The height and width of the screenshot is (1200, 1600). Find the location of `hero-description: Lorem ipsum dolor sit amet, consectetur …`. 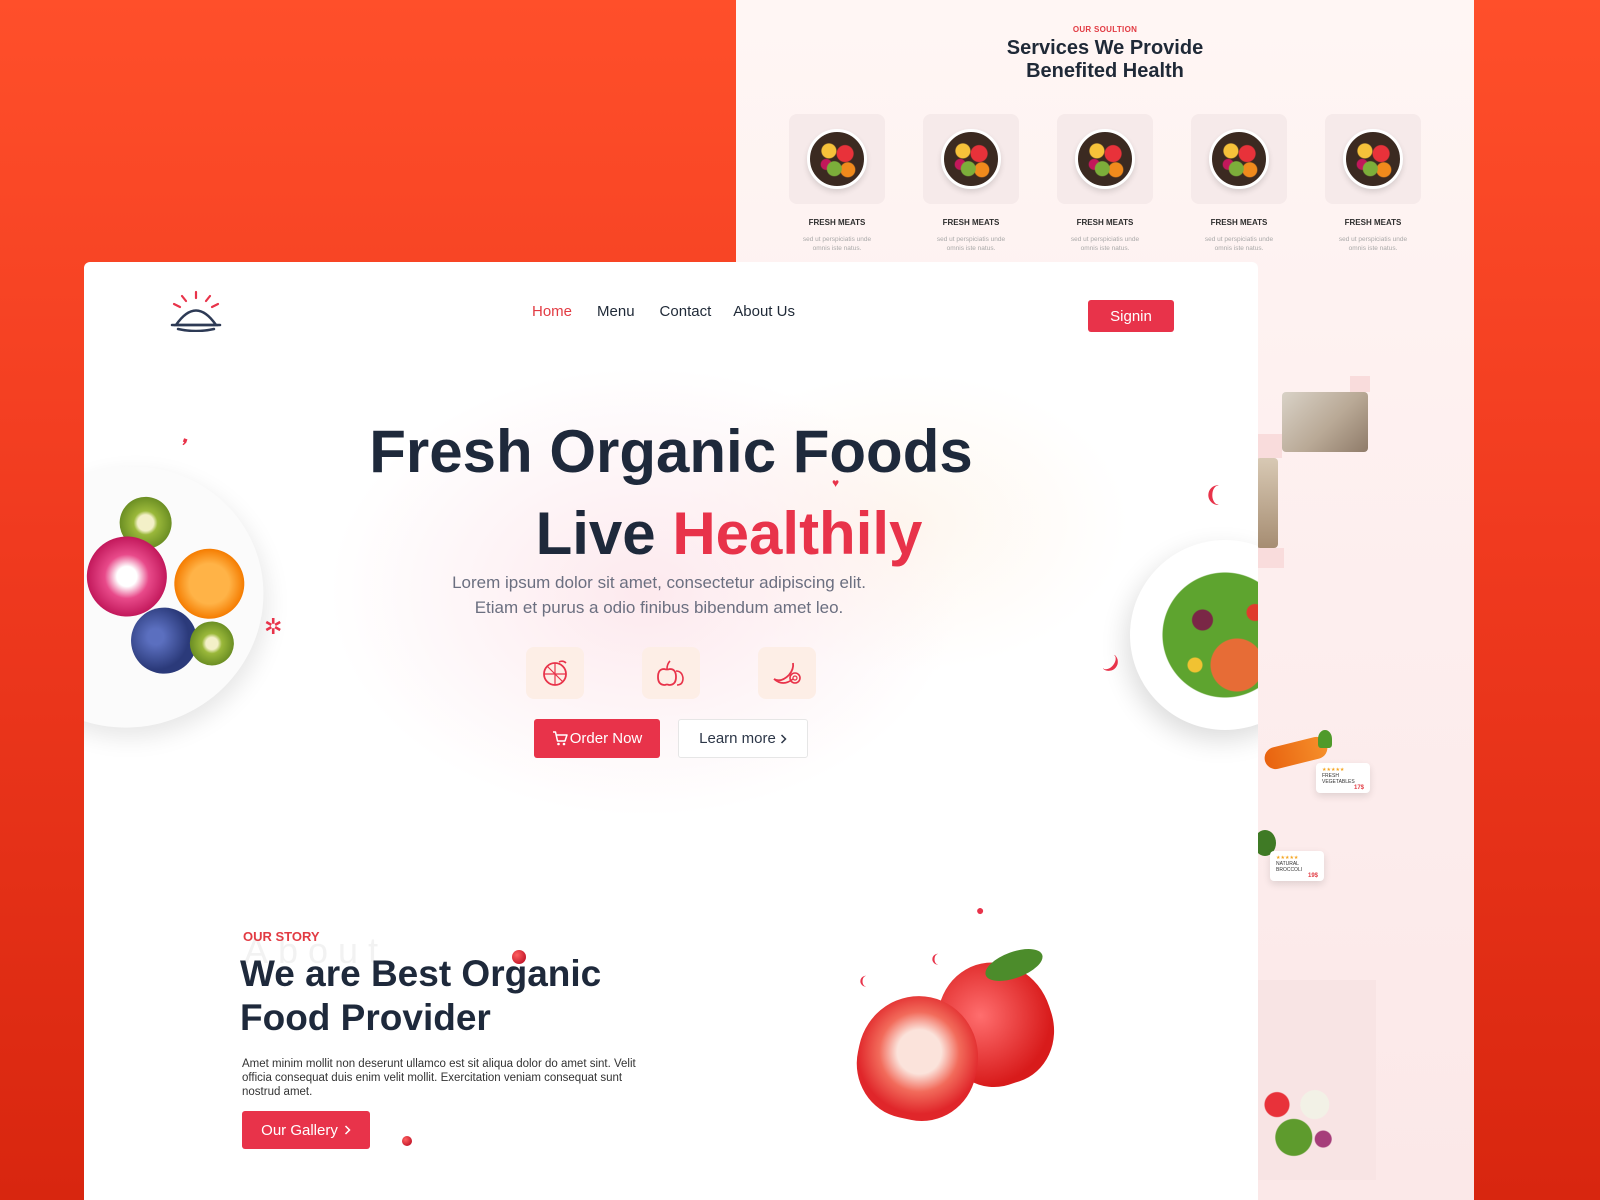

hero-description: Lorem ipsum dolor sit amet, consectetur … is located at coordinates (659, 595).